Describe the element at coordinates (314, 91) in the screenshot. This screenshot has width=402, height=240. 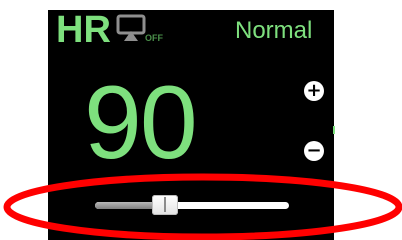
I see `increase-button: +` at that location.